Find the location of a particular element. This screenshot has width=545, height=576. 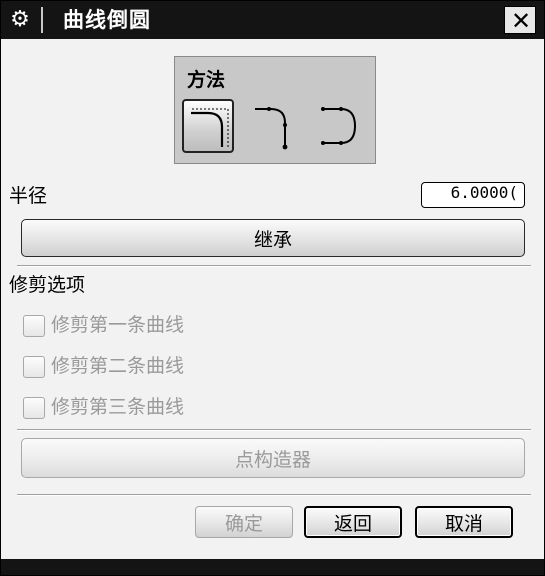

back-button: 返回 is located at coordinates (353, 522).